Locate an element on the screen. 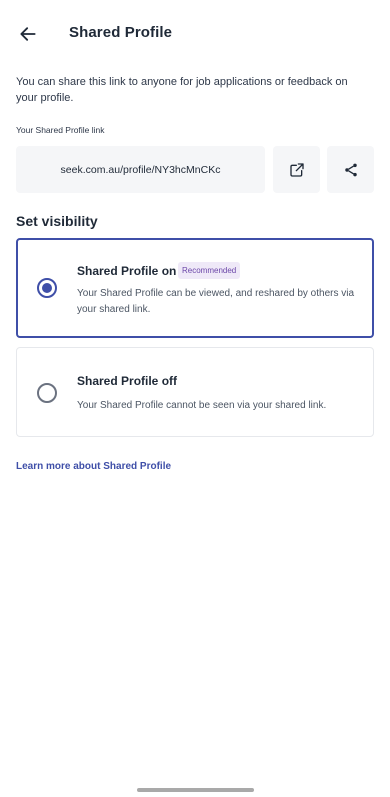  arrow-left-icon is located at coordinates (28, 34).